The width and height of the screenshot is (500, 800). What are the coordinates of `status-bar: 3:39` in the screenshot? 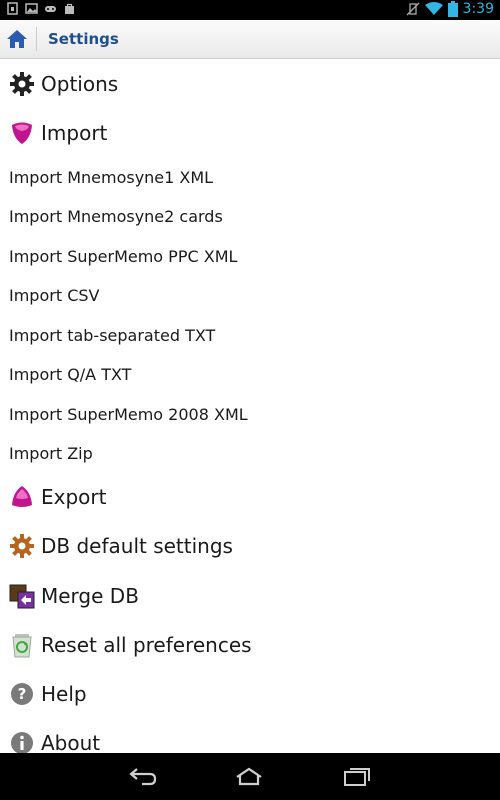 It's located at (250, 10).